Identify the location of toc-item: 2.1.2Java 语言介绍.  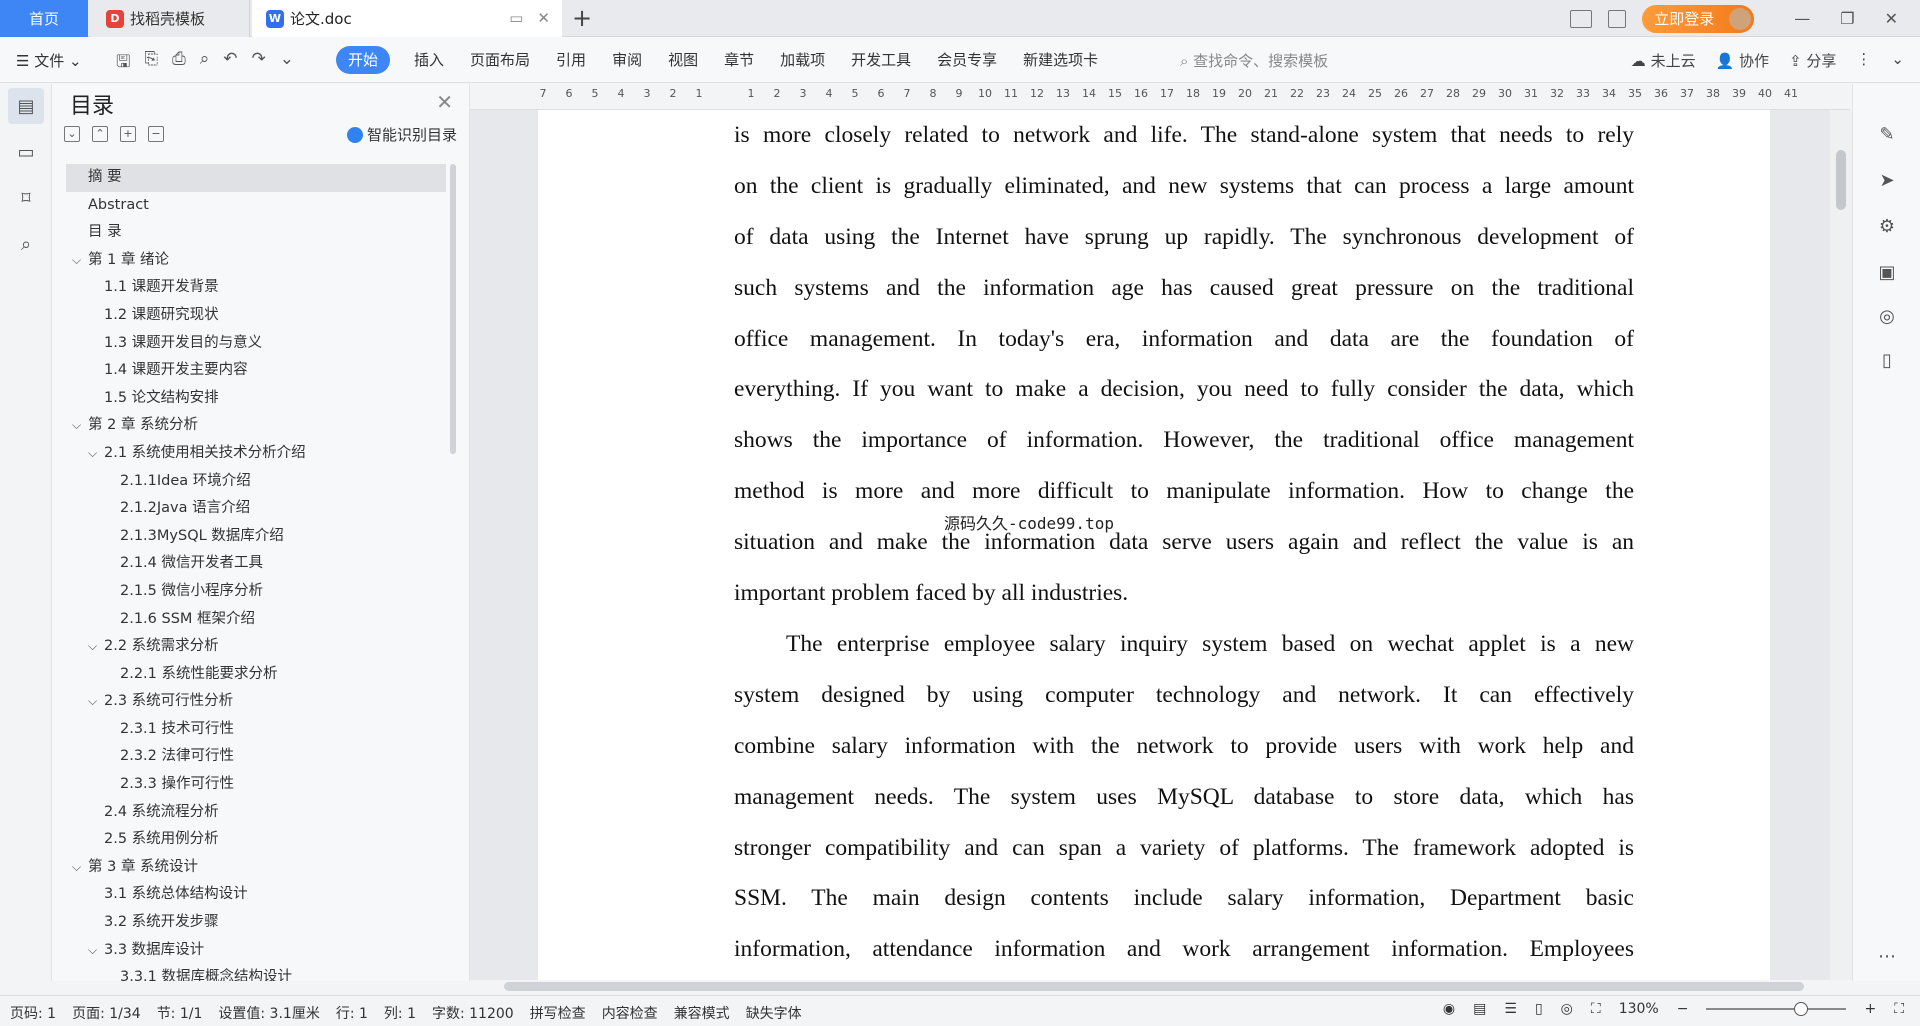
(256, 509).